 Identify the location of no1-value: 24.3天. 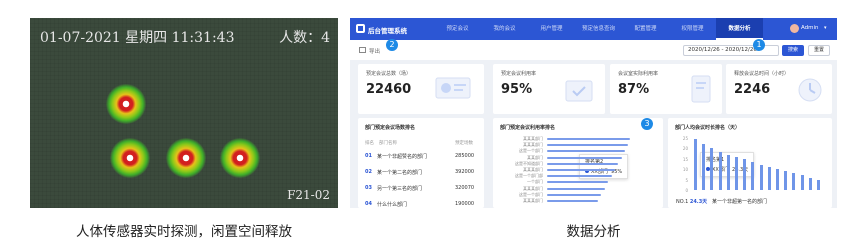
(698, 202).